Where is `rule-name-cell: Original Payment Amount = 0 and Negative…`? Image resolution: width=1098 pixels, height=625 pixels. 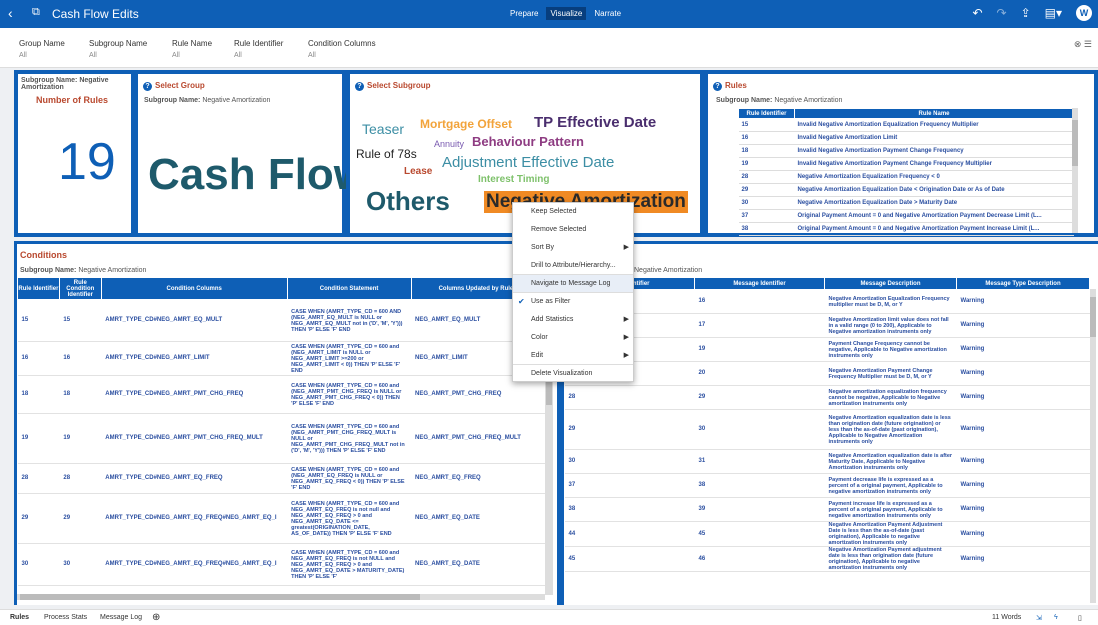
rule-name-cell: Original Payment Amount = 0 and Negative… is located at coordinates (934, 229).